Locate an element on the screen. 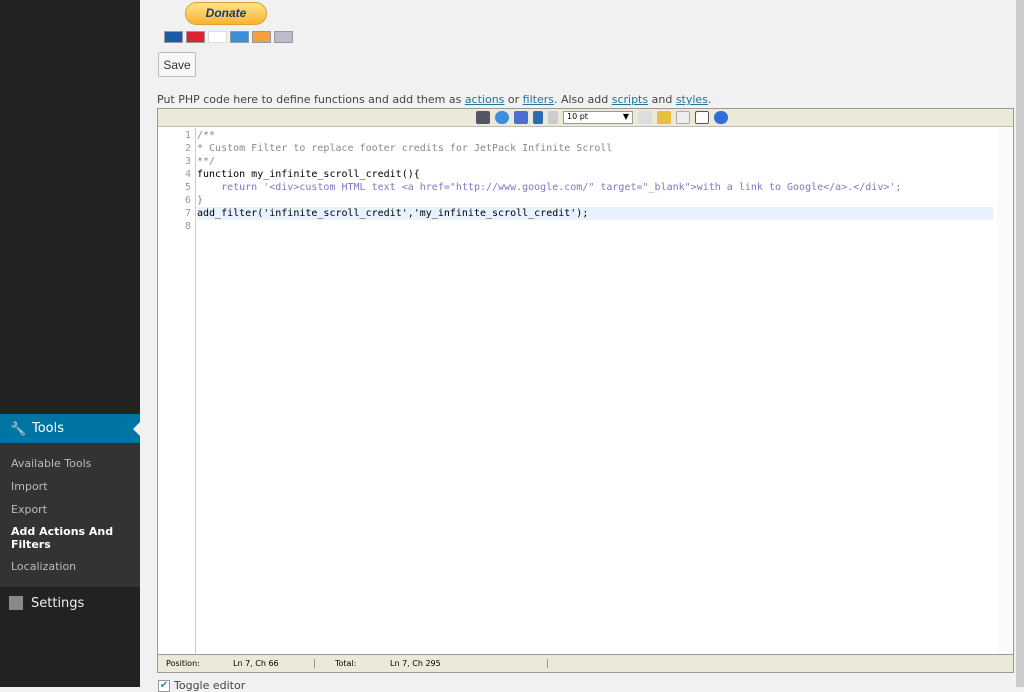  chevron-down-icon: ▼ is located at coordinates (625, 116).